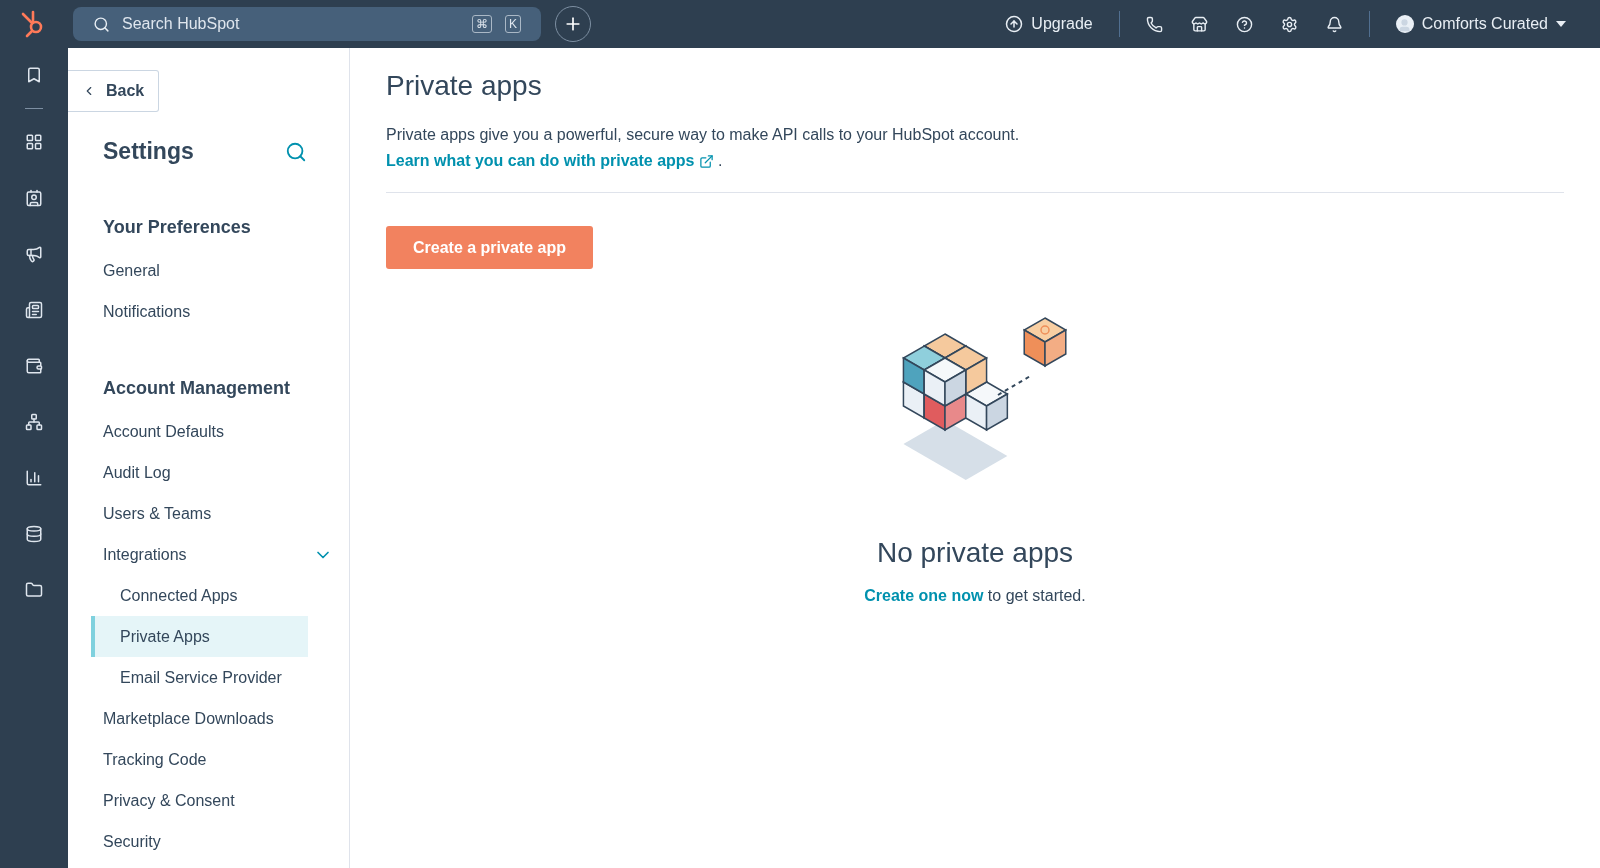  I want to click on sidebar-item: Users & Teams, so click(218, 513).